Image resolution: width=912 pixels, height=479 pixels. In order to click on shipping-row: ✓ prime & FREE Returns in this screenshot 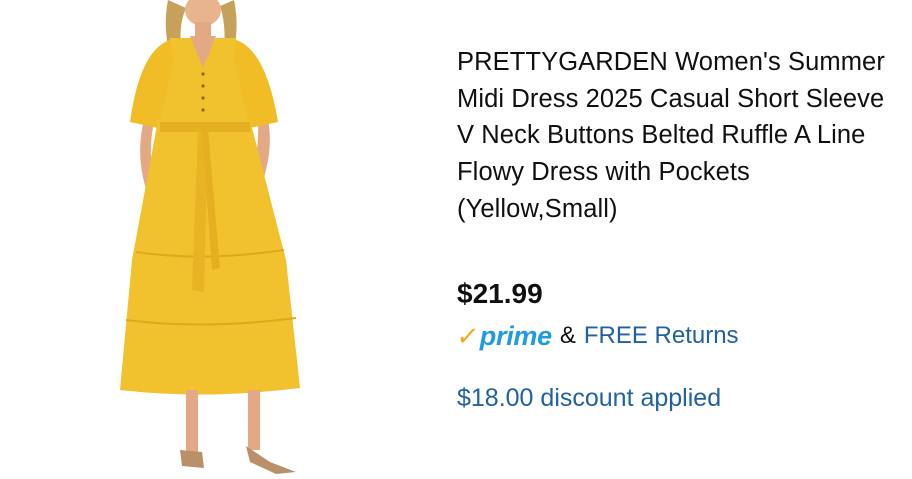, I will do `click(596, 336)`.